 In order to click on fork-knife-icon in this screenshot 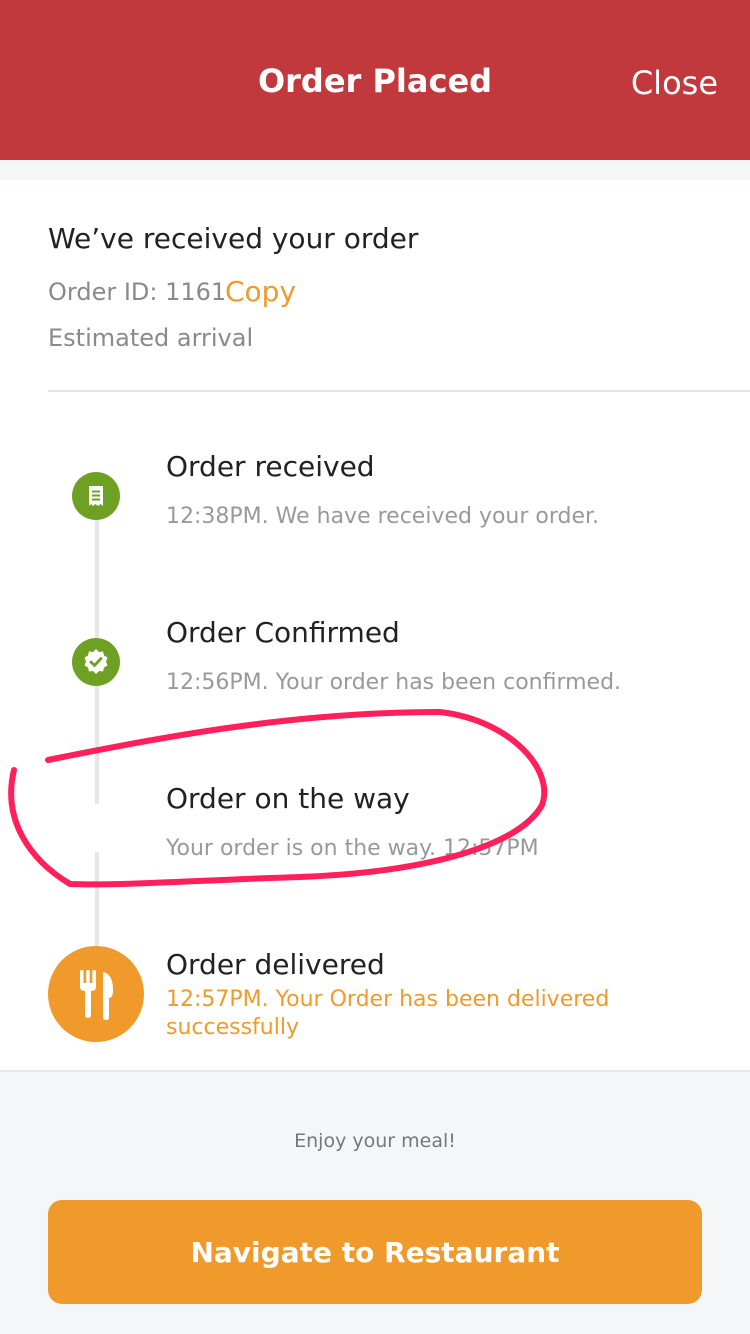, I will do `click(96, 994)`.